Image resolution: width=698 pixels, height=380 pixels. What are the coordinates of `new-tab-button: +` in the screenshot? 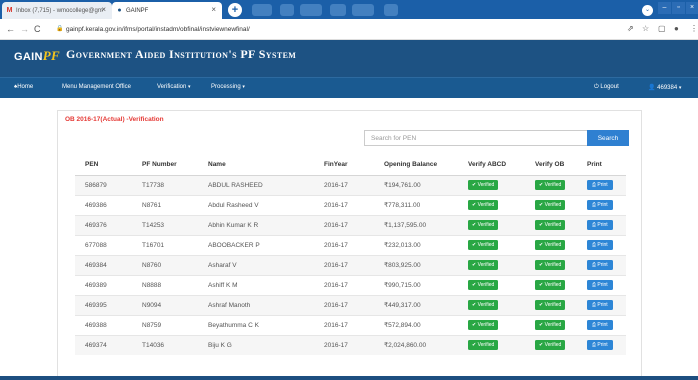 It's located at (235, 10).